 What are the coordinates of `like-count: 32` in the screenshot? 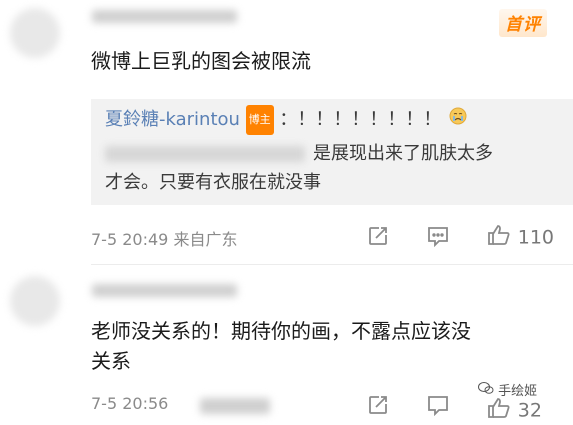 It's located at (529, 410).